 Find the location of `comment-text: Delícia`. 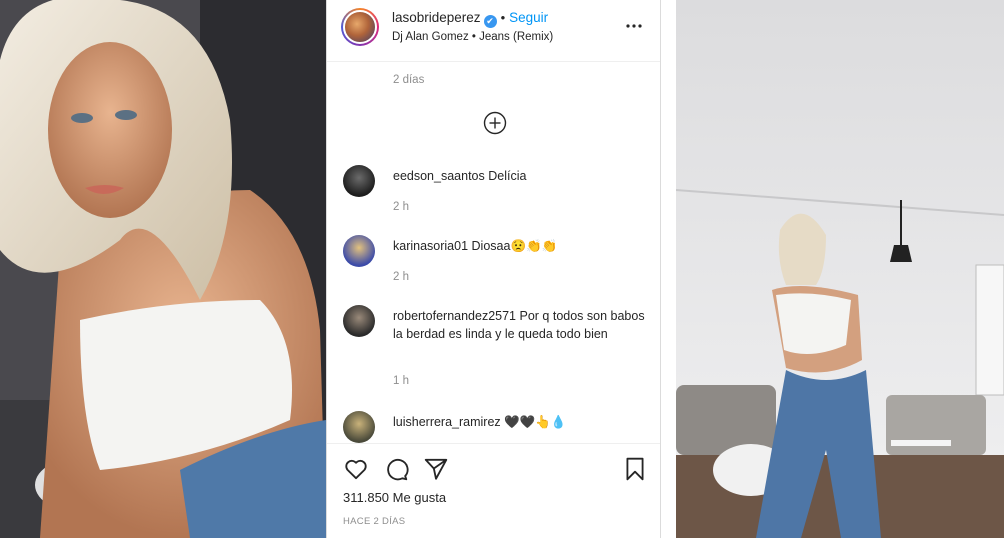

comment-text: Delícia is located at coordinates (507, 176).